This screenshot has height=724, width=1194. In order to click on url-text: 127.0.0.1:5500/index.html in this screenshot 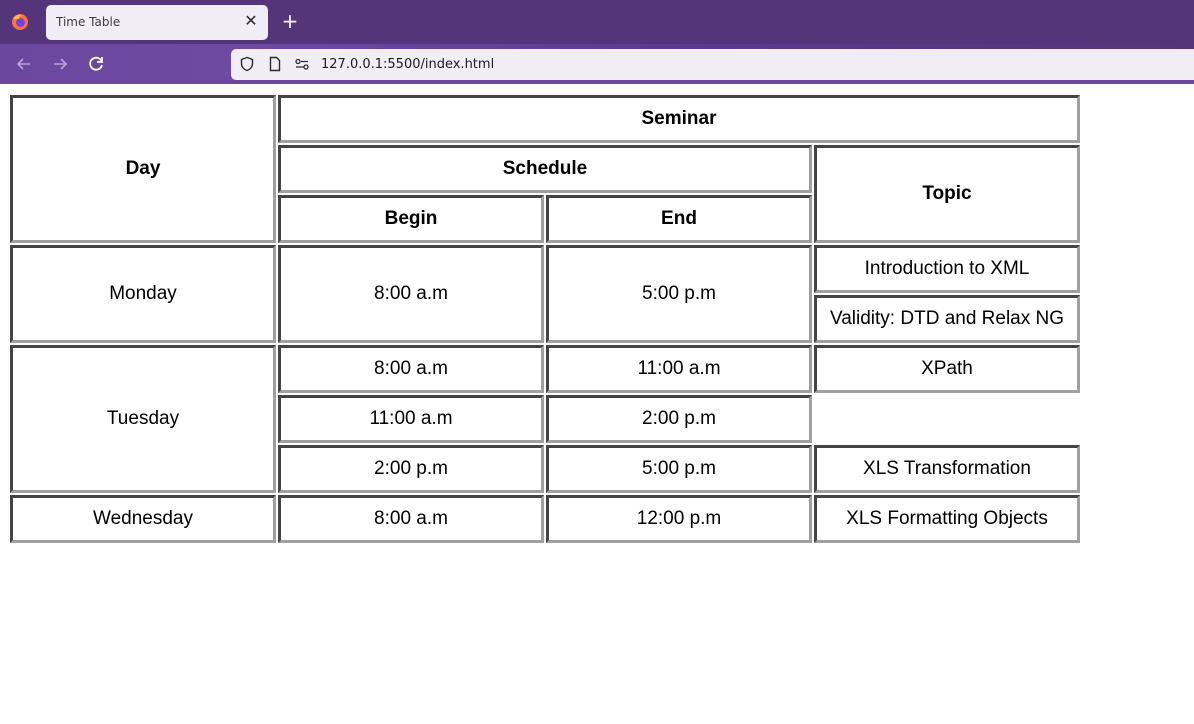, I will do `click(407, 64)`.